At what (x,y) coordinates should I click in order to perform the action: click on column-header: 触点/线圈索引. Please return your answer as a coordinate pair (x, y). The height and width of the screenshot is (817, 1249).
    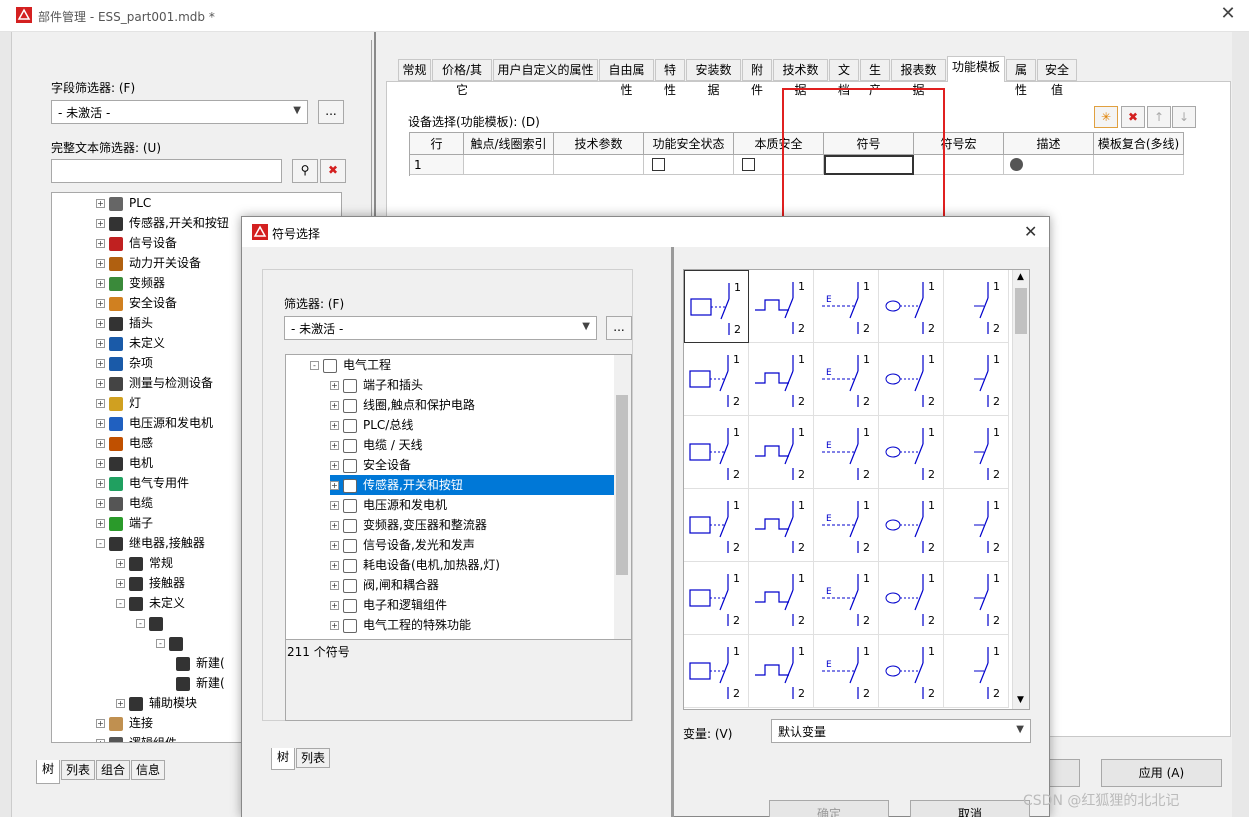
    Looking at the image, I should click on (509, 144).